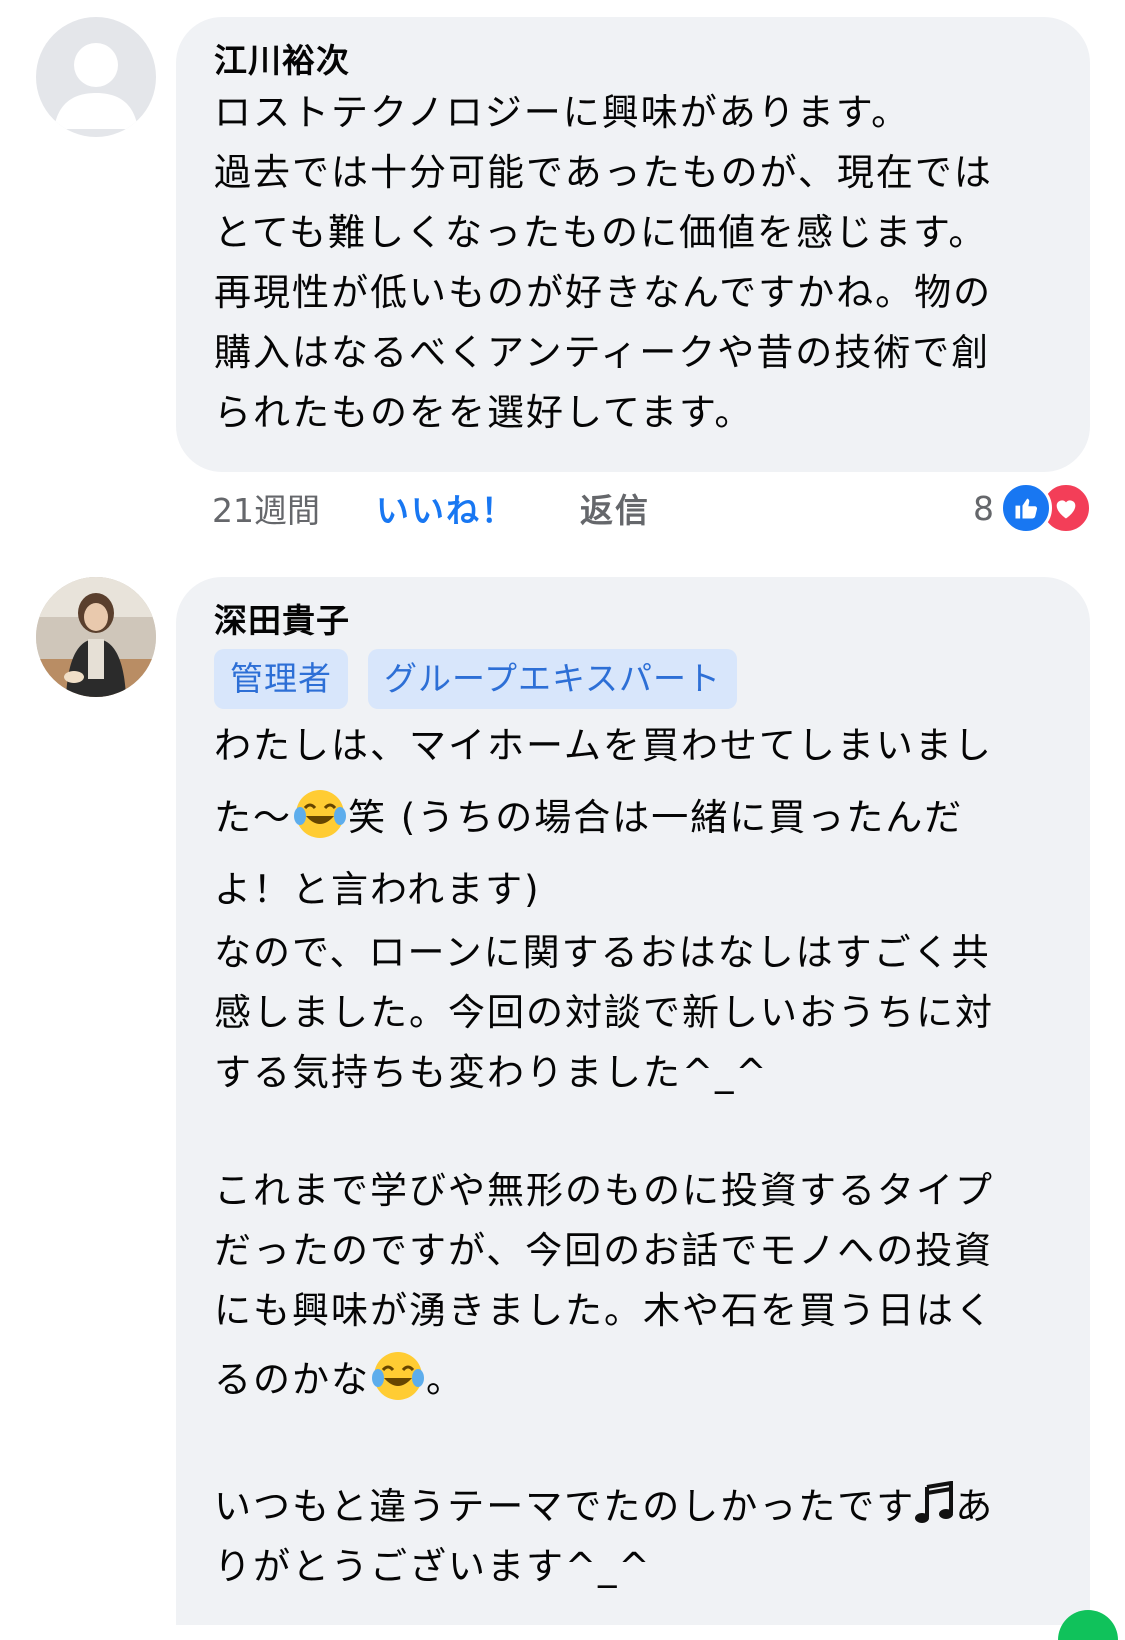 Image resolution: width=1125 pixels, height=1640 pixels. I want to click on comment-text-line: だったのですが、今回のお話でモノへの投資, so click(604, 1250).